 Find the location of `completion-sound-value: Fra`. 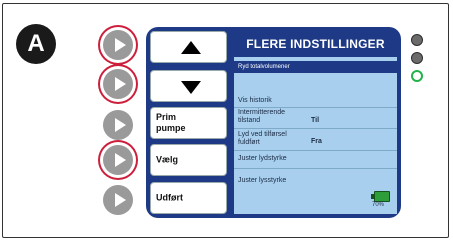

completion-sound-value: Fra is located at coordinates (316, 141).